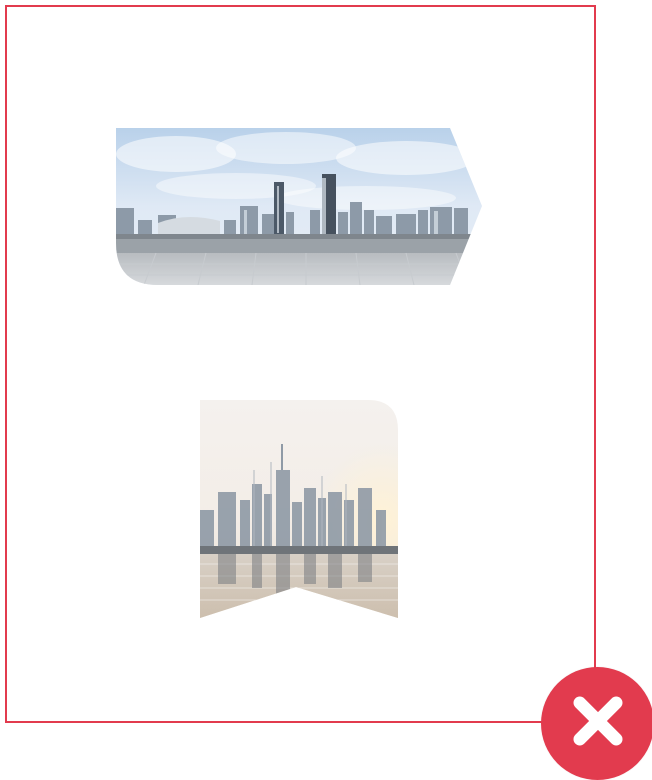  I want to click on harbor-city-image, so click(299, 509).